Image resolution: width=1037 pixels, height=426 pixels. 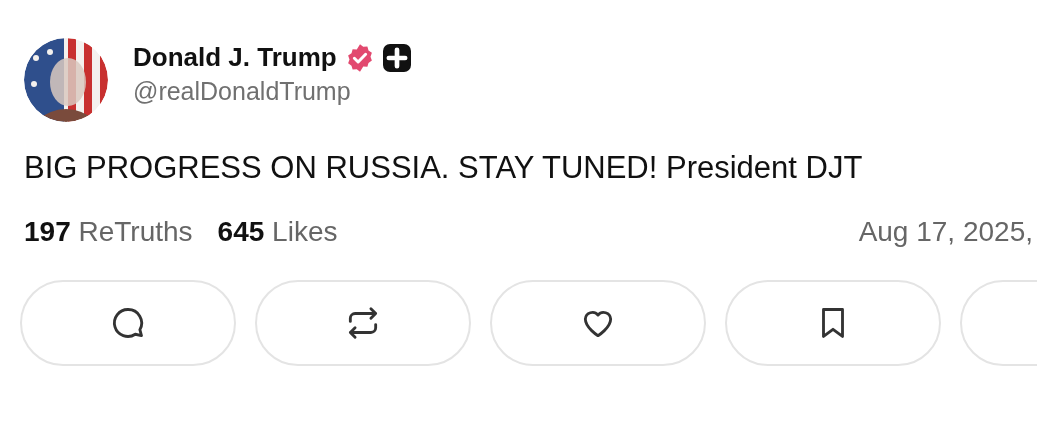 What do you see at coordinates (277, 232) in the screenshot?
I see `stat-count: 645 Likes` at bounding box center [277, 232].